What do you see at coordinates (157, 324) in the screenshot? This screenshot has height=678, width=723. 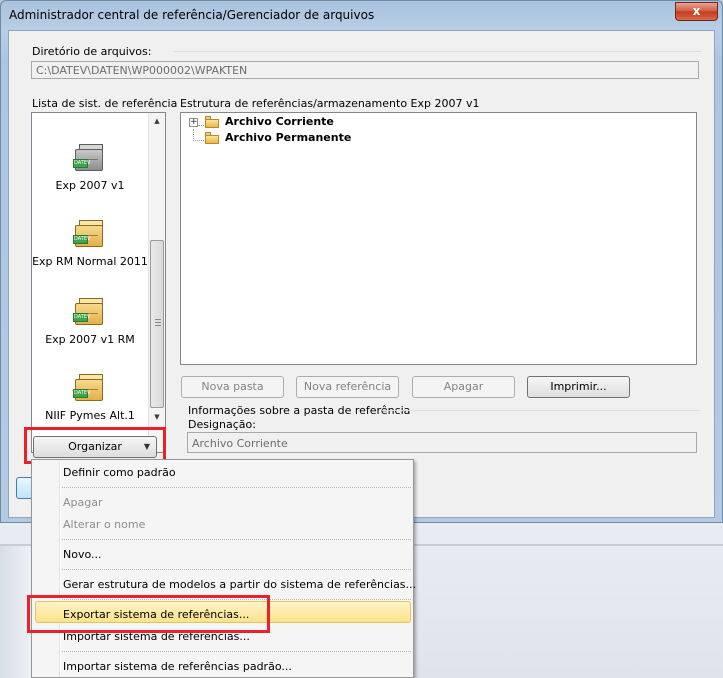 I see `scroll-thumb` at bounding box center [157, 324].